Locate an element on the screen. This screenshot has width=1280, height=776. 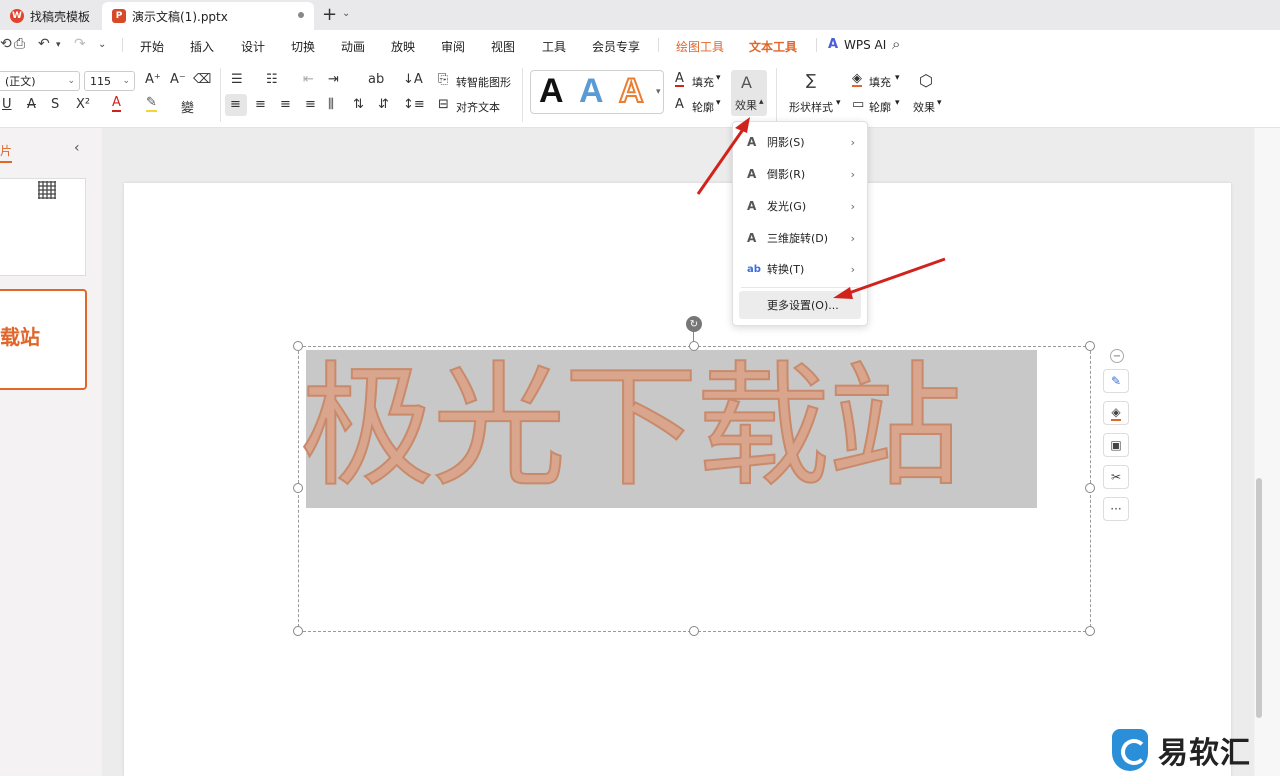
menu-item-transform: ab 转换(T) › is located at coordinates (800, 269).